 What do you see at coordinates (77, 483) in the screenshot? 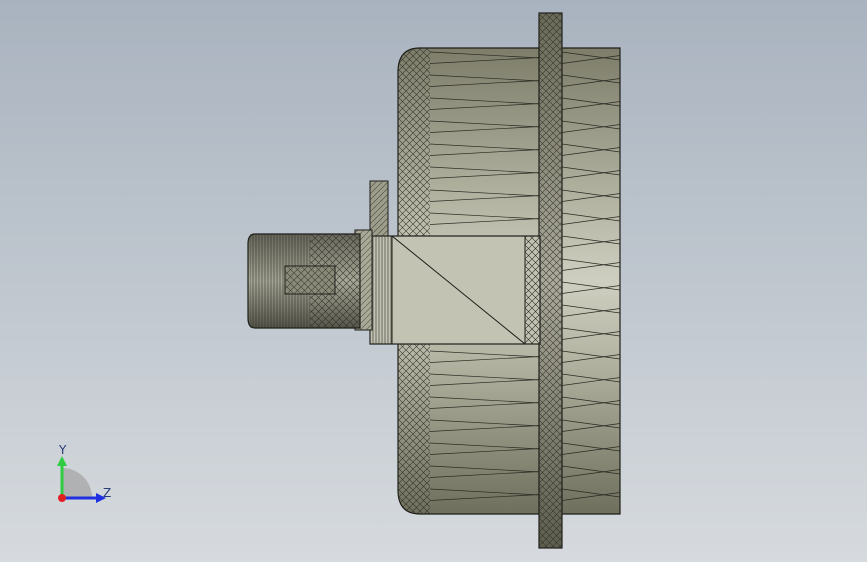
I see `triad-plane-icon` at bounding box center [77, 483].